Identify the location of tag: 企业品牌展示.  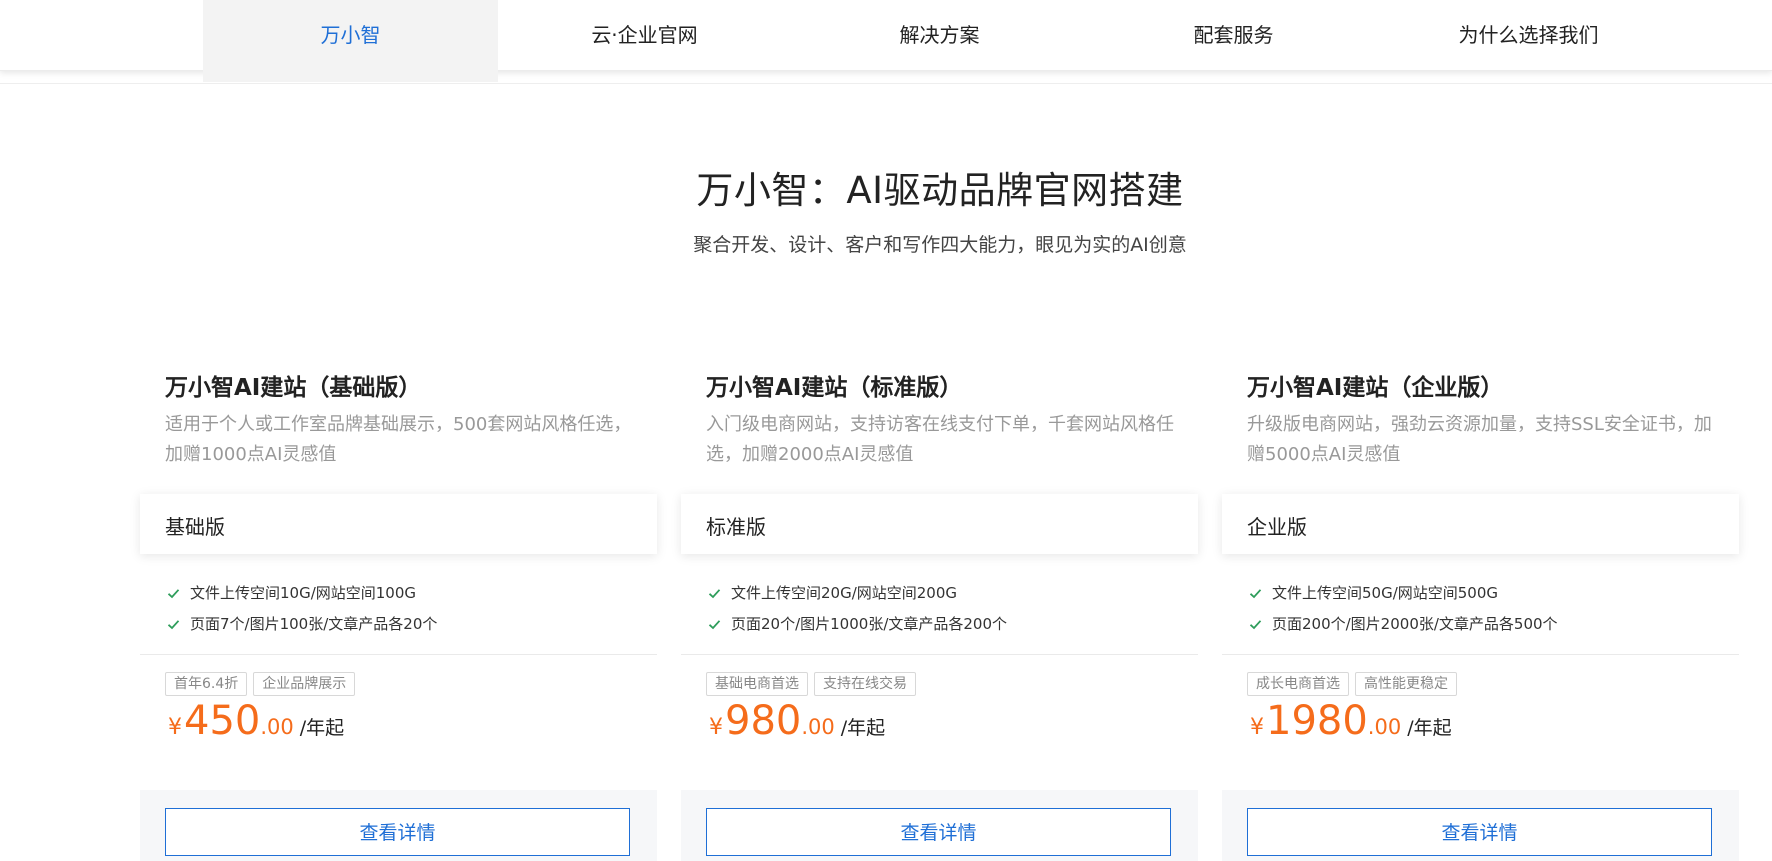
(304, 684).